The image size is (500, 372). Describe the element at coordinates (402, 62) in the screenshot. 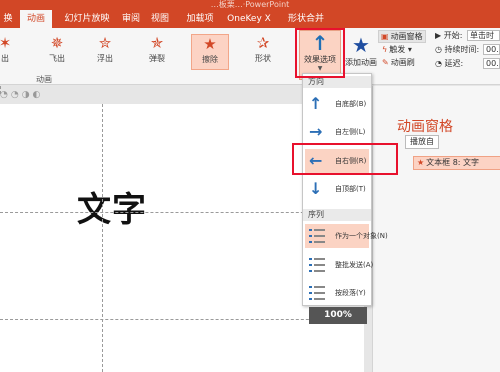

I see `animation-painter-label: 动画刷` at that location.